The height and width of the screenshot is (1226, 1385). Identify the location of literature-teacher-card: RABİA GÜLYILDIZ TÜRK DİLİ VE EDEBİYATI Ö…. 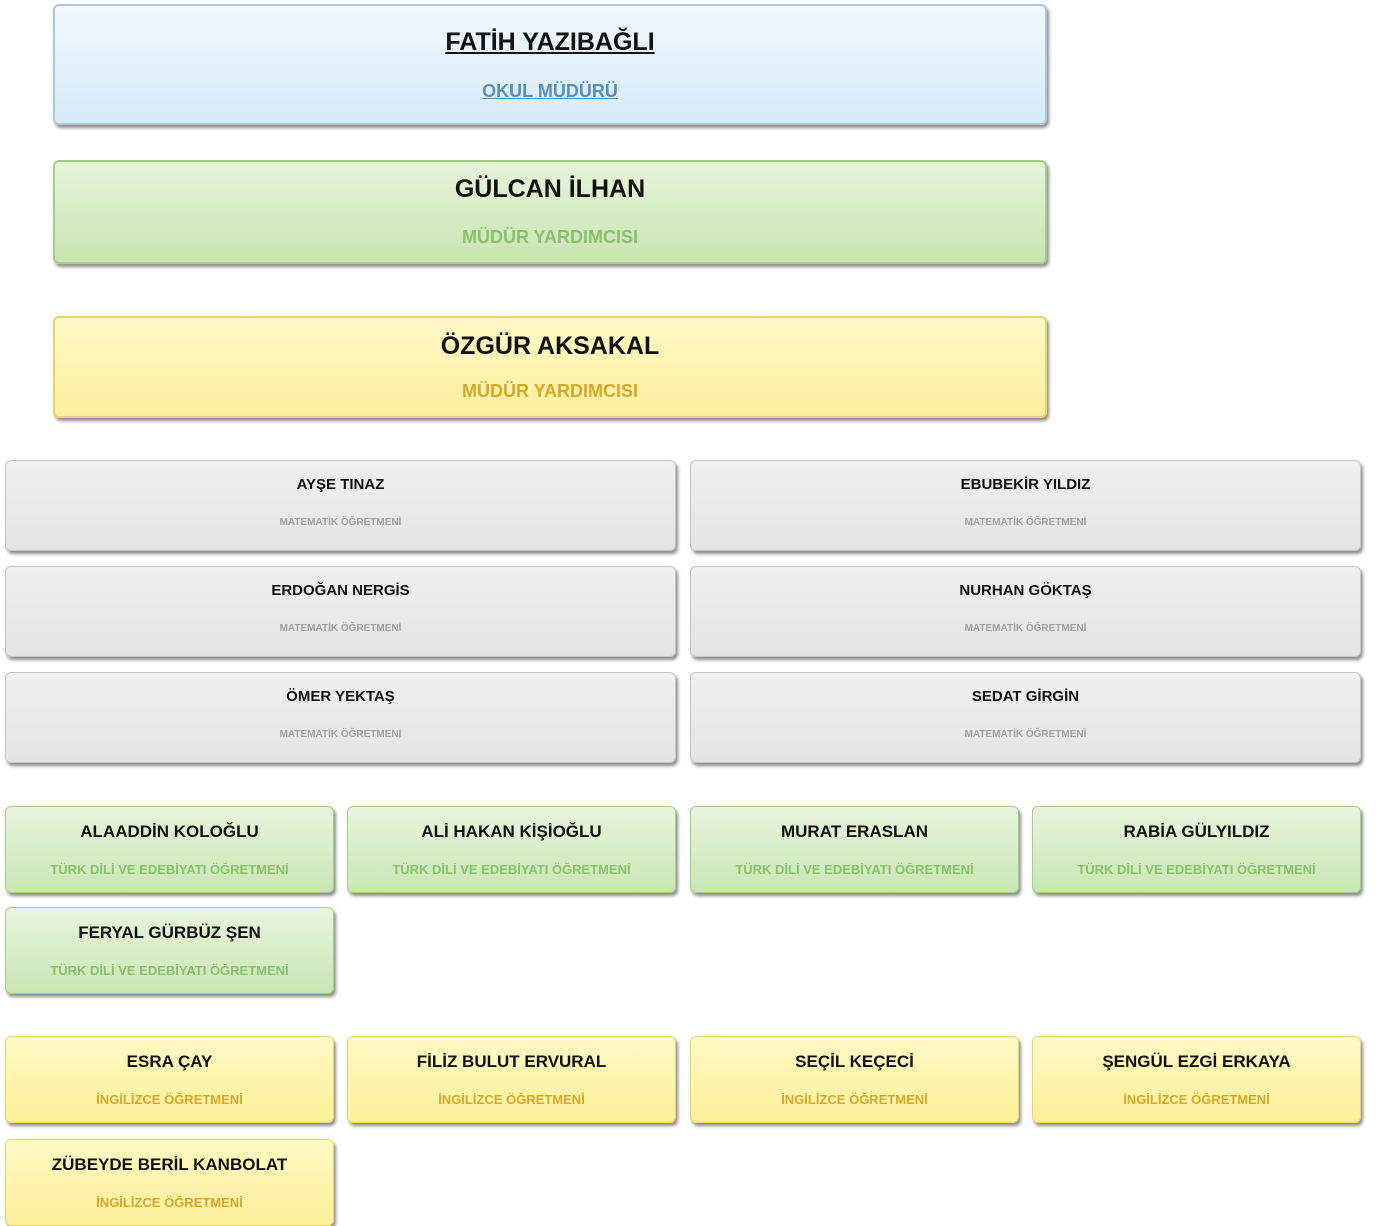
(1196, 849).